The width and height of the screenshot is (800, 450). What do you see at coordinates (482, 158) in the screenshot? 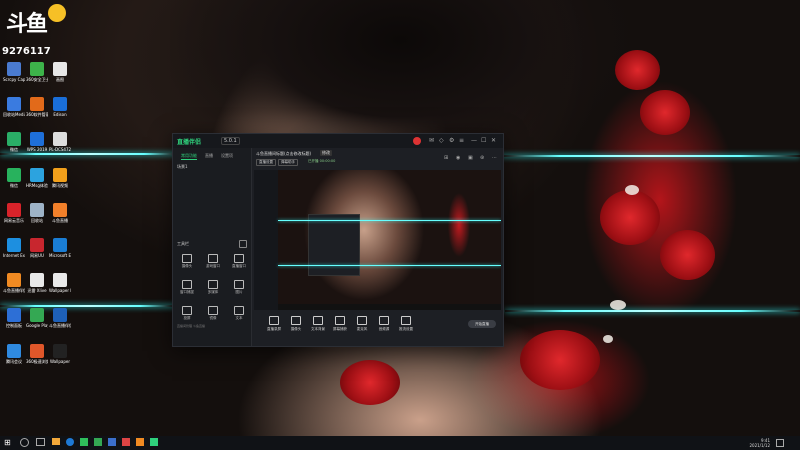
I see `link-icon: ⊛` at bounding box center [482, 158].